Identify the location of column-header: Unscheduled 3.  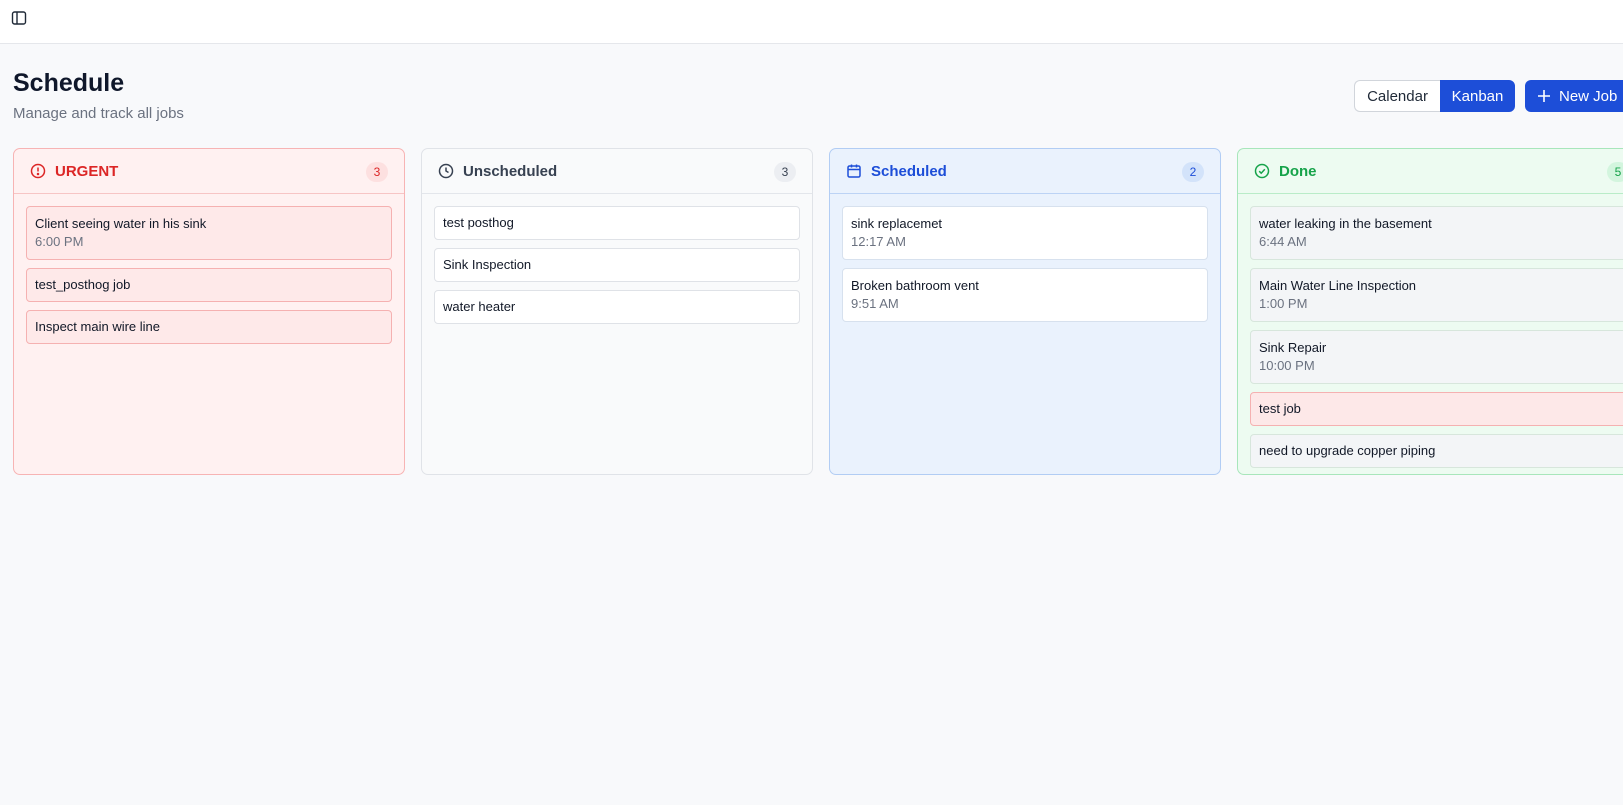
(617, 171).